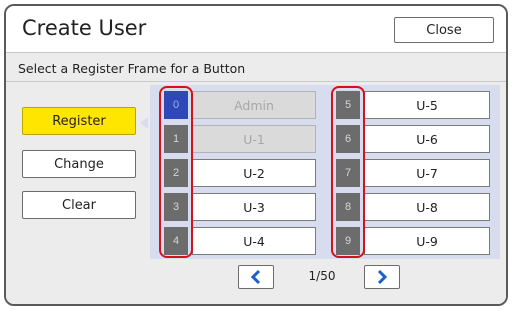  I want to click on frame-button: U-2, so click(254, 173).